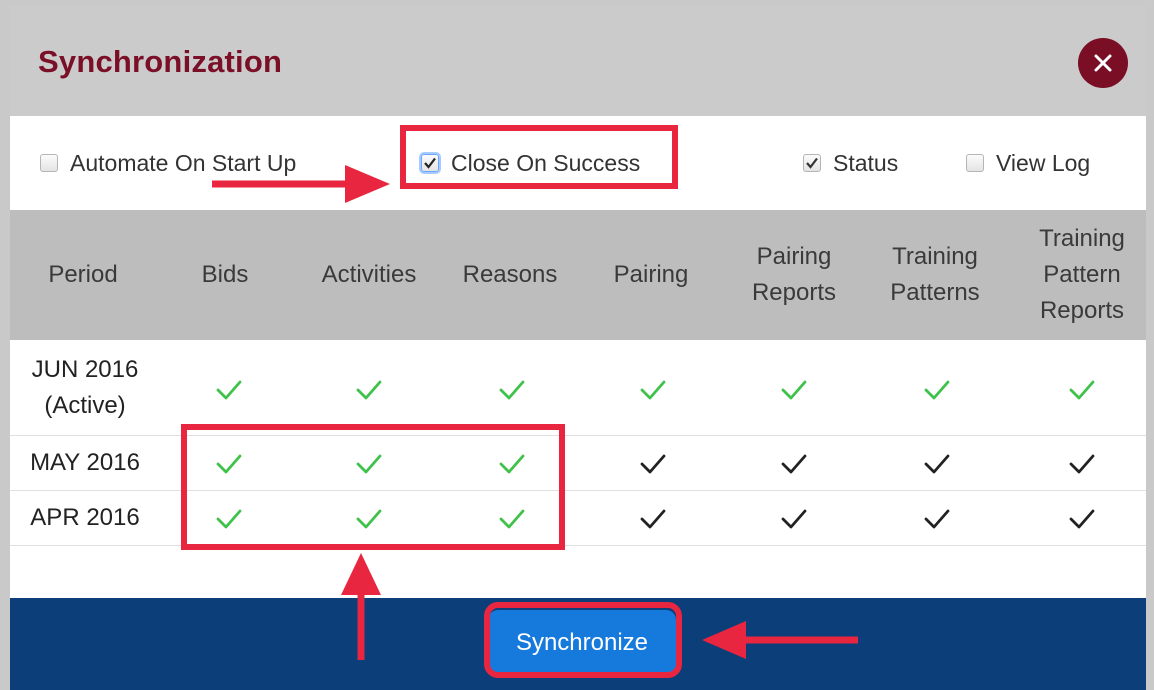  Describe the element at coordinates (373, 487) in the screenshot. I see `highlight-completed-checks` at that location.